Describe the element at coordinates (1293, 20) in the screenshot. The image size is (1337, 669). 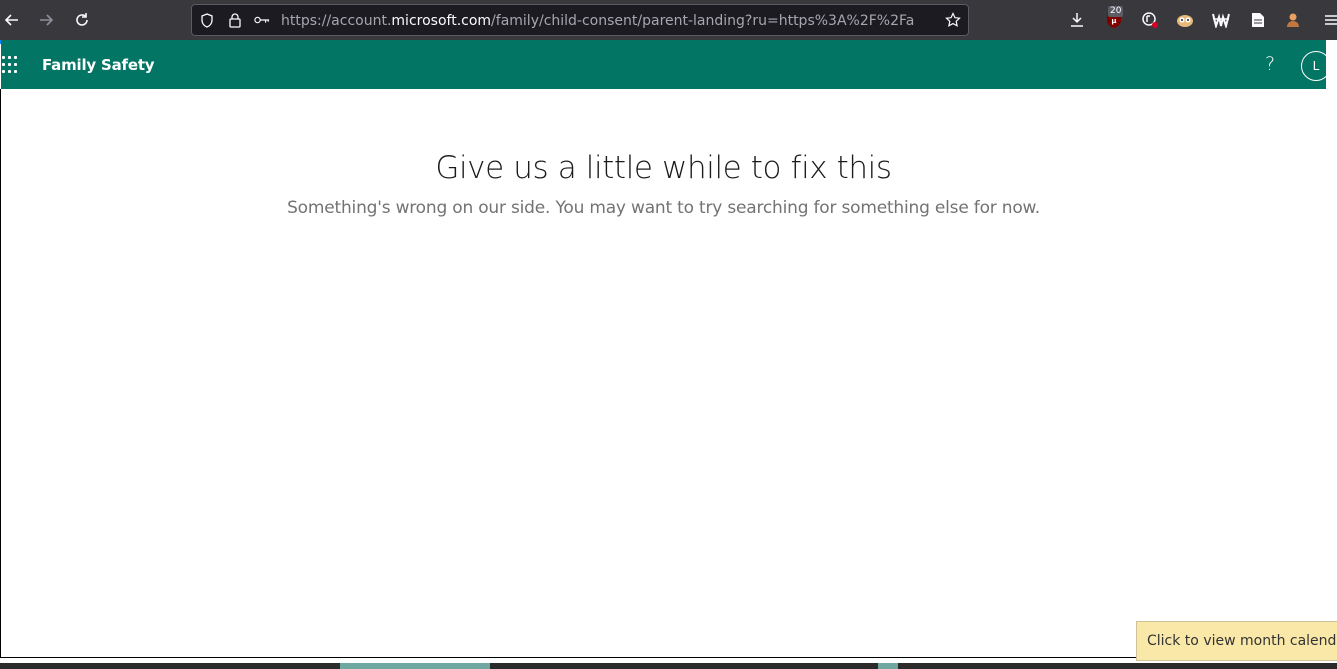
I see `person-extension-icon` at that location.